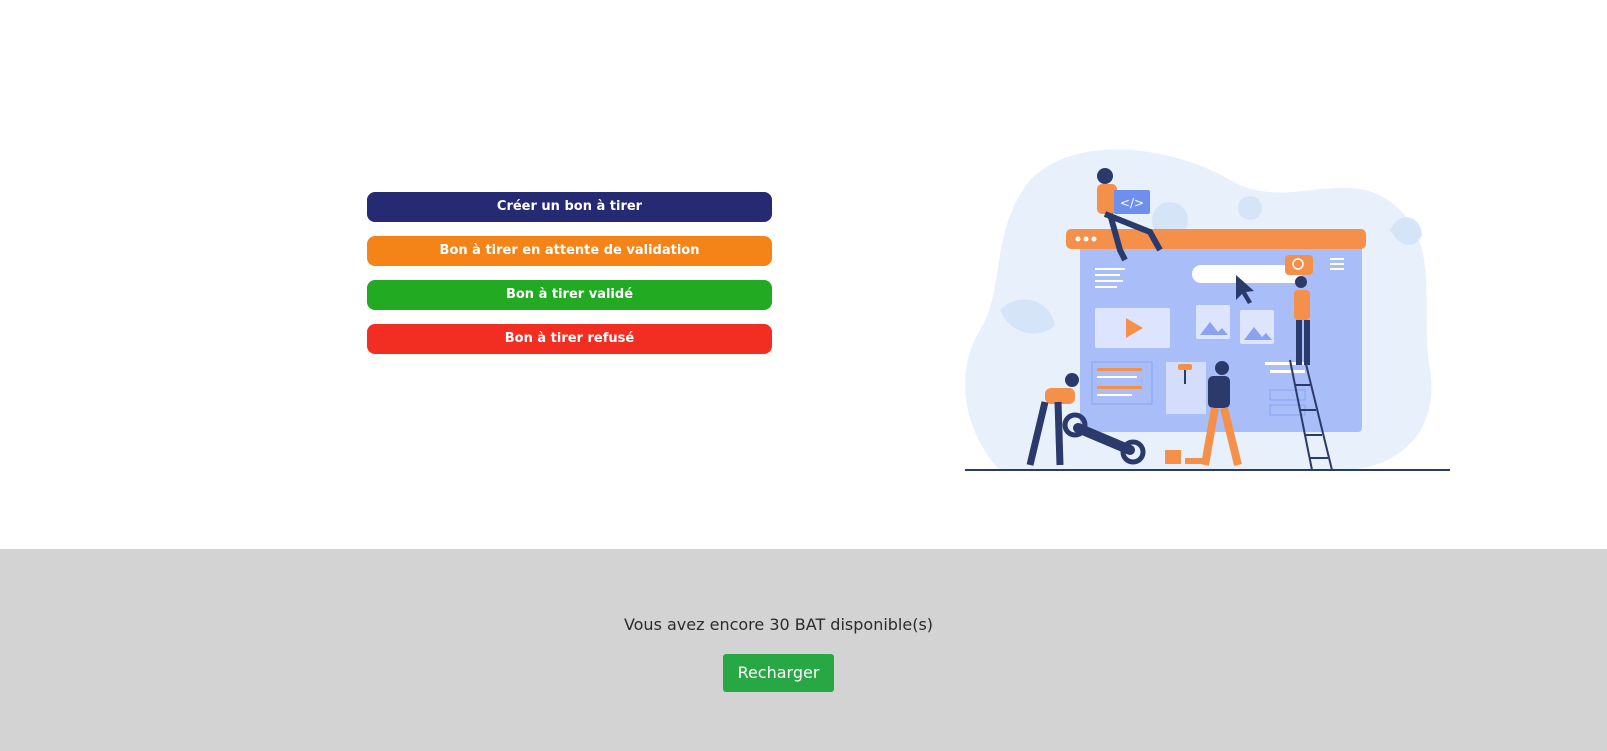  What do you see at coordinates (1207, 310) in the screenshot?
I see `web-construction-illustration: </>` at bounding box center [1207, 310].